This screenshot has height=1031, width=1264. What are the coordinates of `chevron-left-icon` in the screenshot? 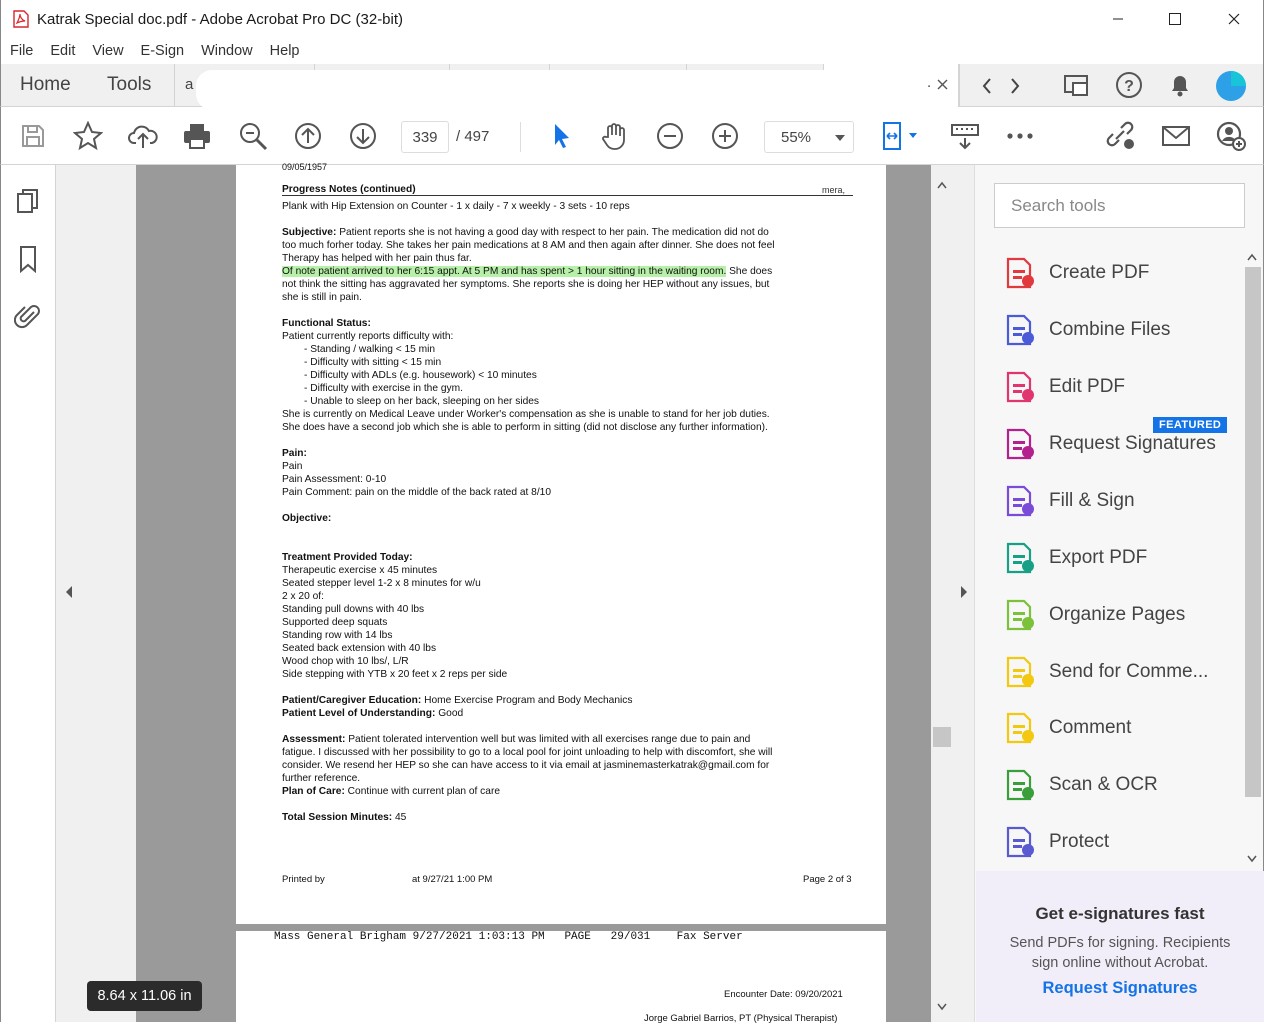 It's located at (987, 86).